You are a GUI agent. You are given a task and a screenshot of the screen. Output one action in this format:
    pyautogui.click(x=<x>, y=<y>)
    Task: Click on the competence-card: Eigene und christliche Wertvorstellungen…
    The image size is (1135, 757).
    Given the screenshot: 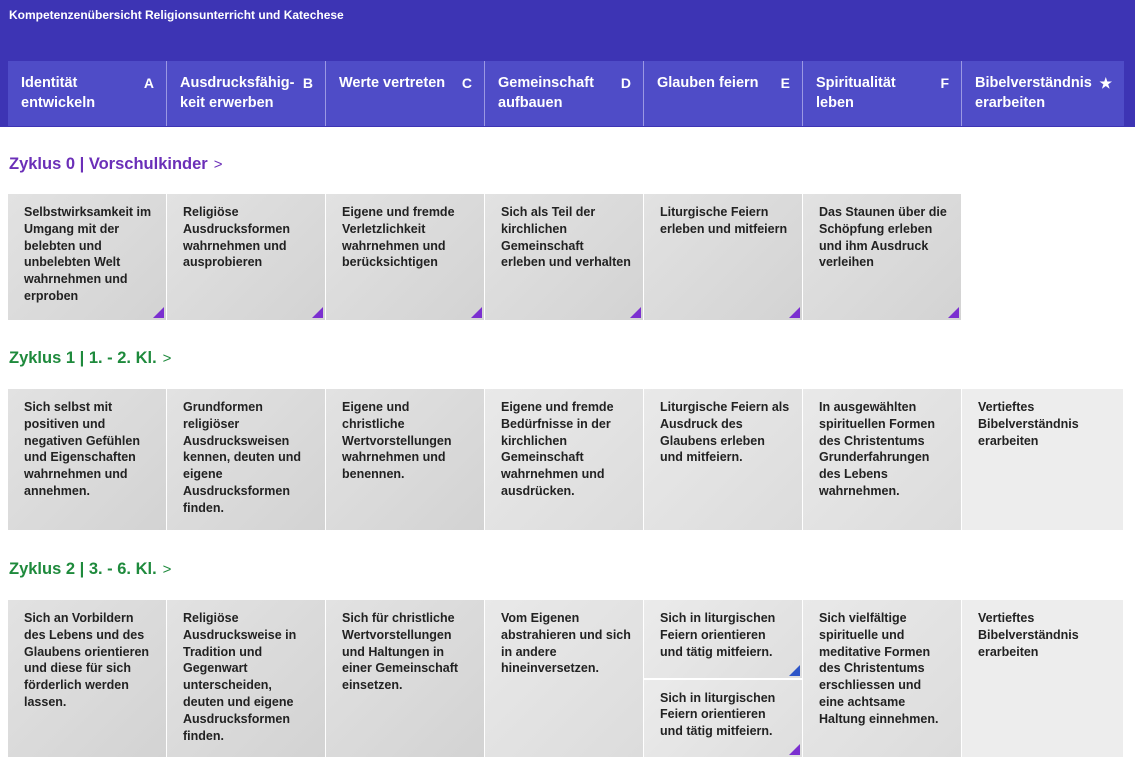 What is the action you would take?
    pyautogui.click(x=405, y=459)
    